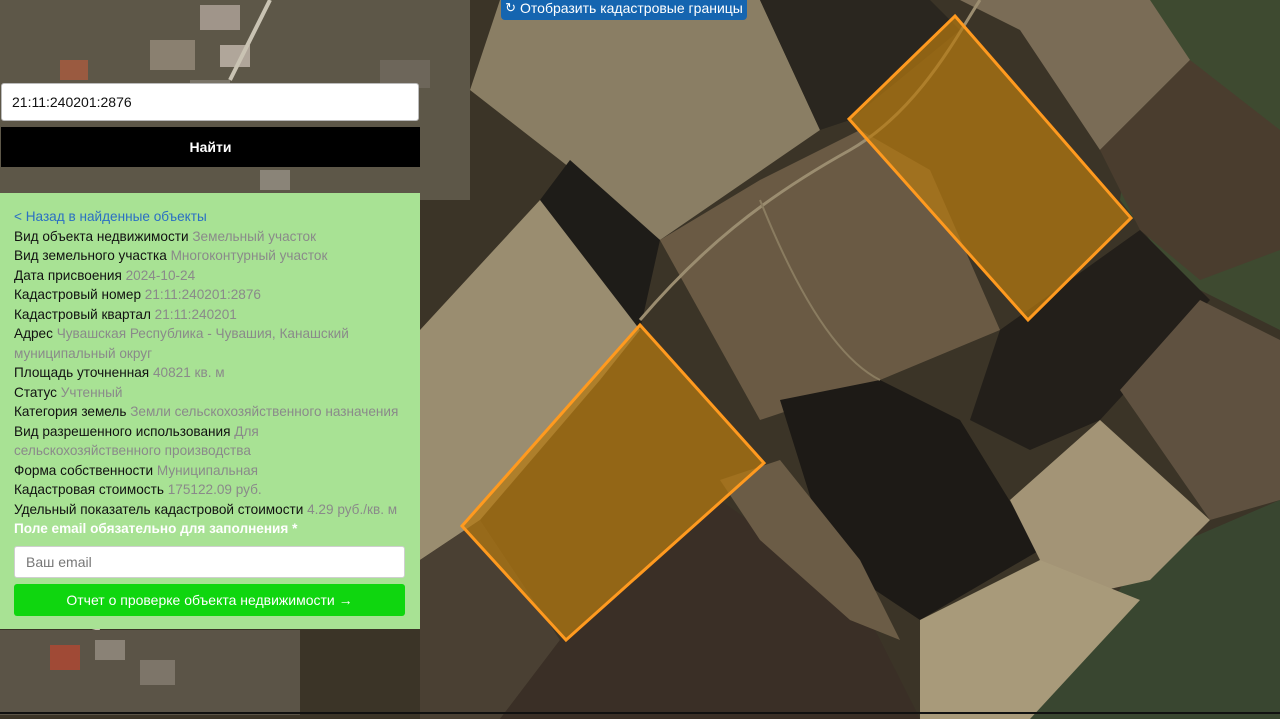 The image size is (1280, 719). What do you see at coordinates (202, 294) in the screenshot?
I see `info-row-value: 21:11:240201:2876` at bounding box center [202, 294].